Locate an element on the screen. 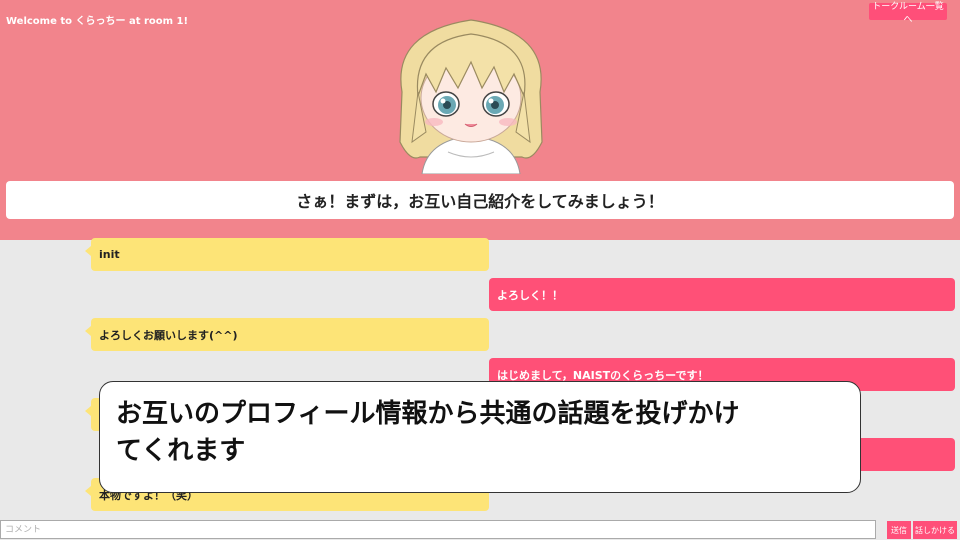 The width and height of the screenshot is (960, 540). talk-button: 話しかける is located at coordinates (935, 530).